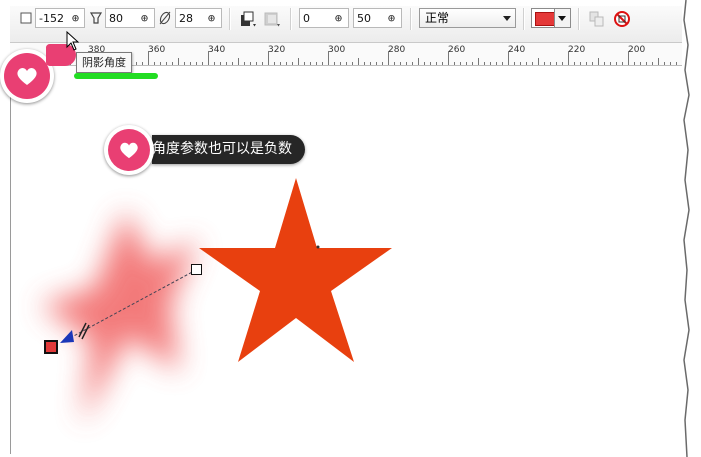 The width and height of the screenshot is (701, 457). I want to click on heart-badge, so click(129, 150).